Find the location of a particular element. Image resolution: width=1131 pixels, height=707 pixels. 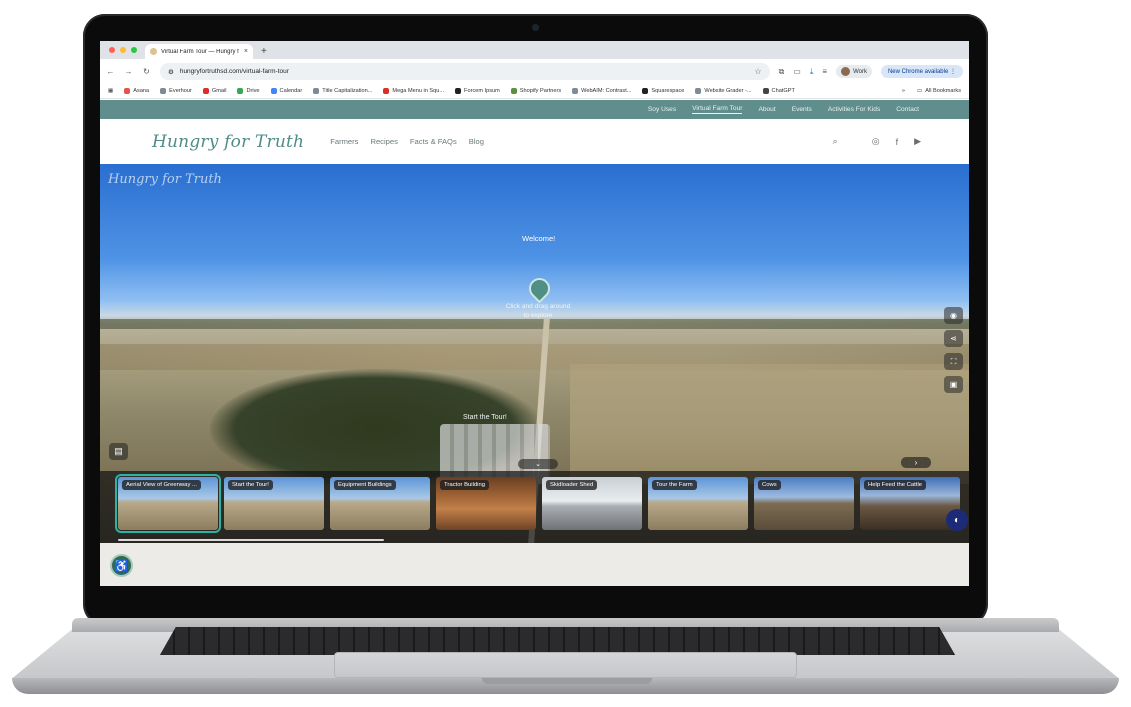

back-icon: ← is located at coordinates (110, 71).